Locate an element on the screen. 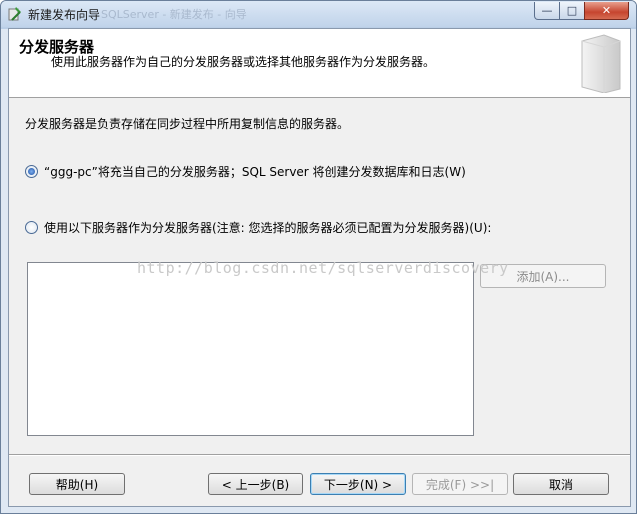 This screenshot has width=637, height=514. window-title-blurred: SQLServer - 新建发布 - 向导 is located at coordinates (174, 14).